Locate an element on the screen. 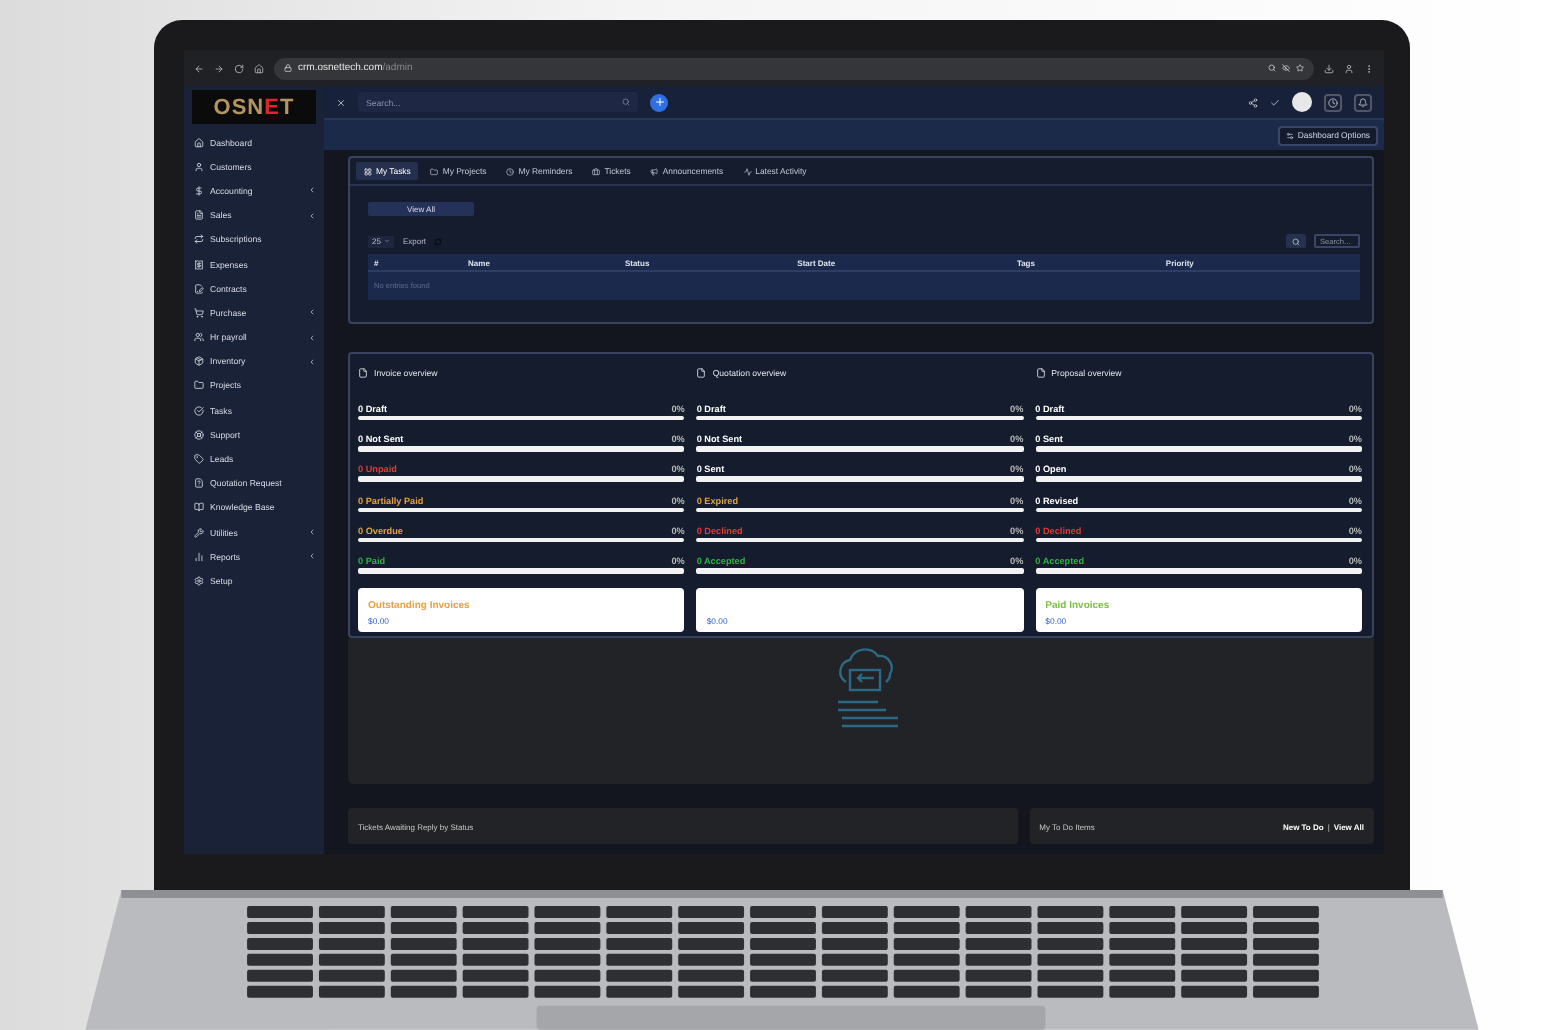  star-icon is located at coordinates (1300, 68).